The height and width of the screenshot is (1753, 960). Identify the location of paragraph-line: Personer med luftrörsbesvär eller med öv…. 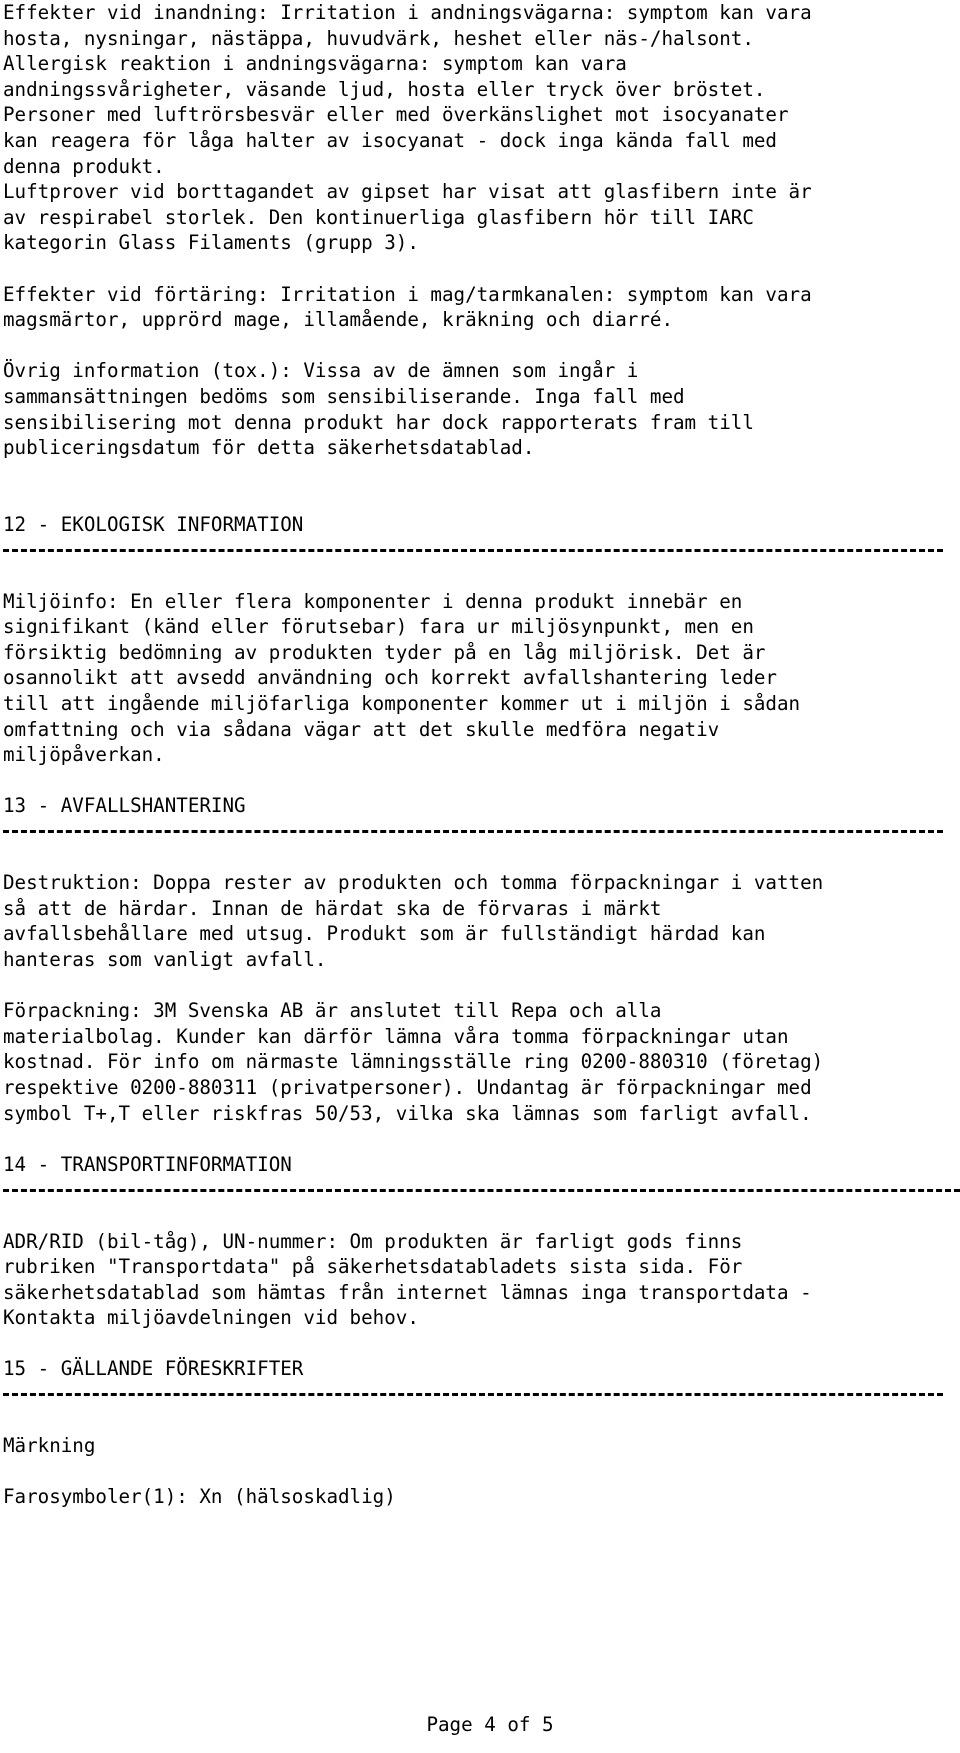
(396, 115).